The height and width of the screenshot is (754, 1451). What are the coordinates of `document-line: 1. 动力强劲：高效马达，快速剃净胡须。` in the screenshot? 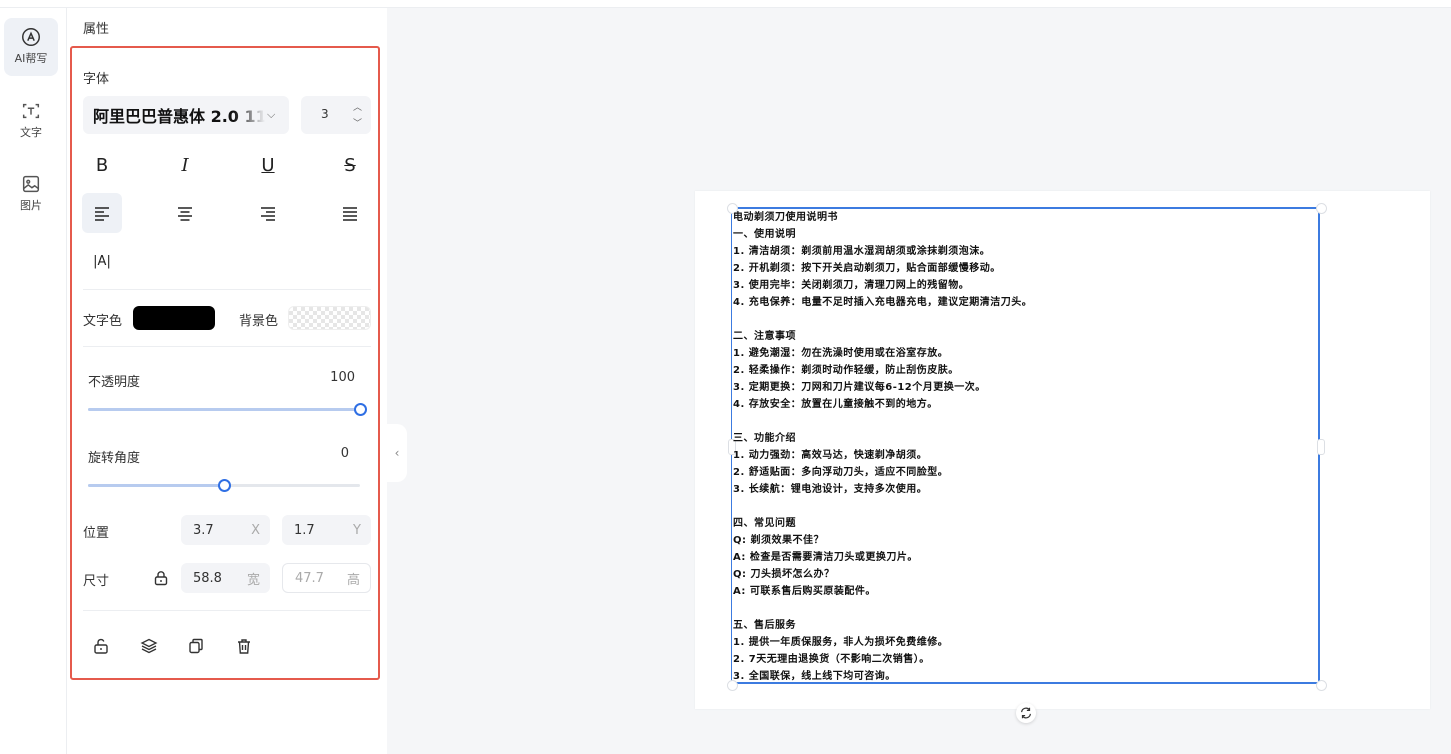 It's located at (830, 455).